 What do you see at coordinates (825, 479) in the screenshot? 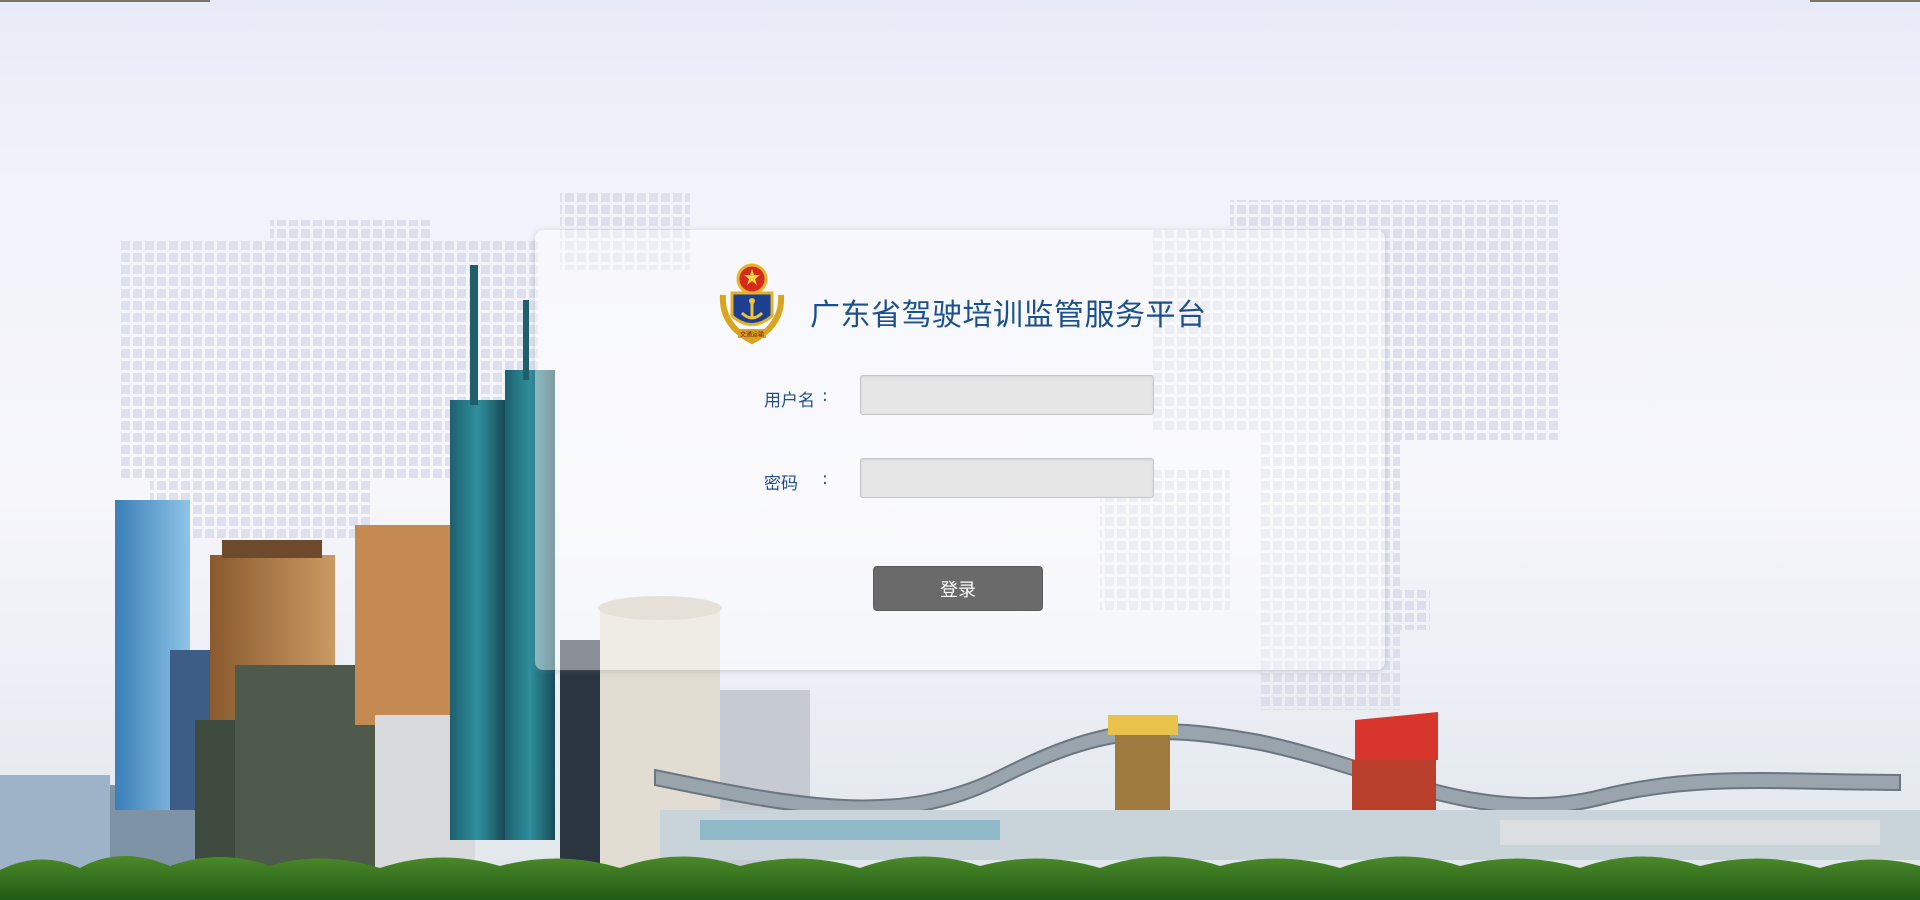
I see `password-colon: :` at bounding box center [825, 479].